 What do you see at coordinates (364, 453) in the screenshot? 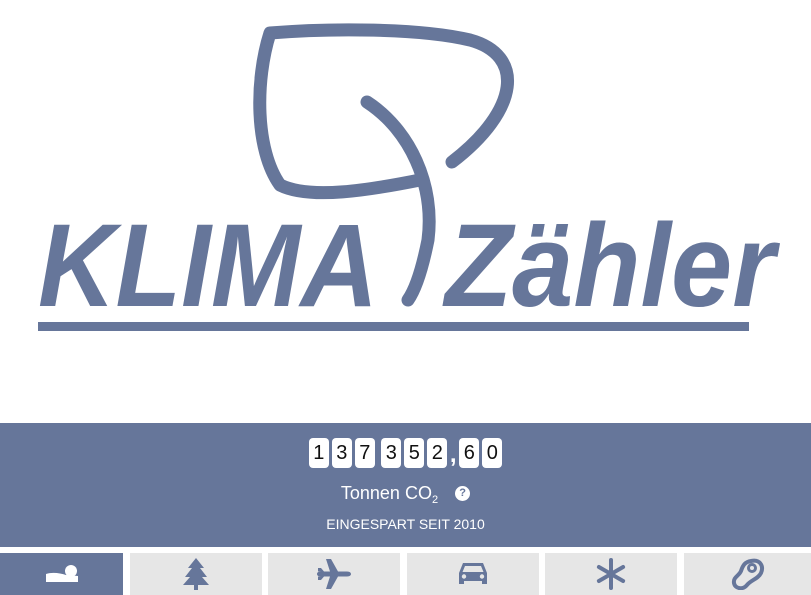
I see `counter-digit: 7` at bounding box center [364, 453].